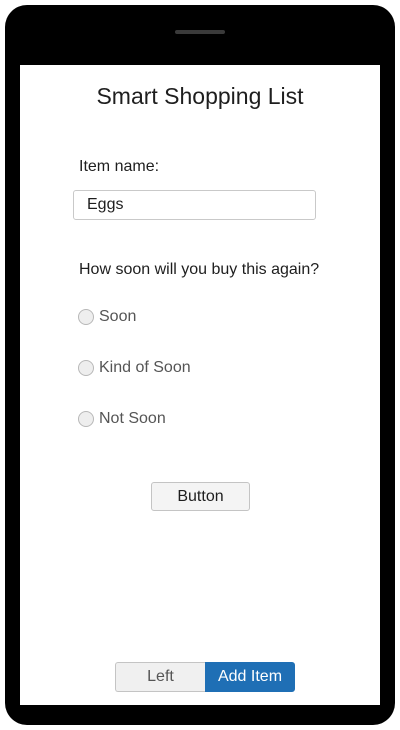 The image size is (400, 730). What do you see at coordinates (250, 677) in the screenshot?
I see `add-item-button: Add Item` at bounding box center [250, 677].